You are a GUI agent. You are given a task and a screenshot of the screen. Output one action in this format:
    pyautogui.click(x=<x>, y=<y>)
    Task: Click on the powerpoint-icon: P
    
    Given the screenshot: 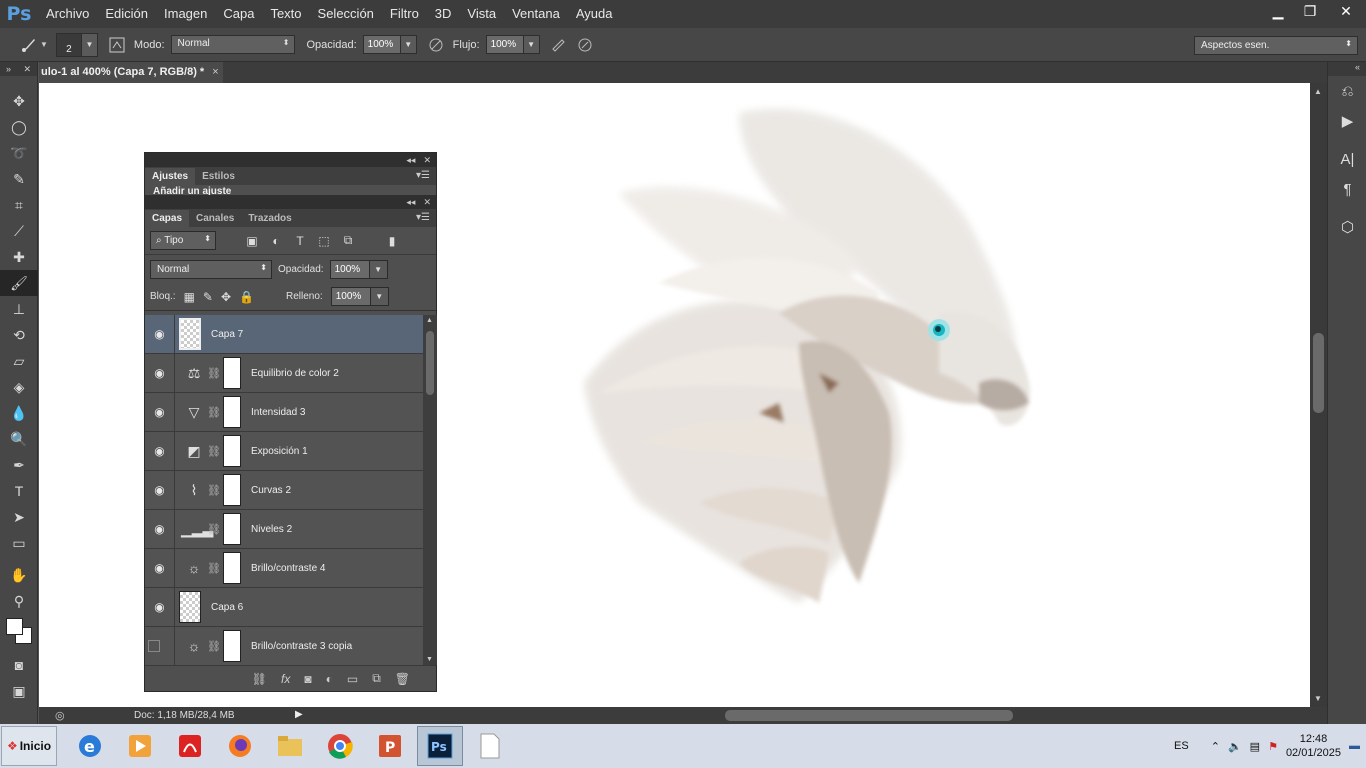 What is the action you would take?
    pyautogui.click(x=390, y=746)
    